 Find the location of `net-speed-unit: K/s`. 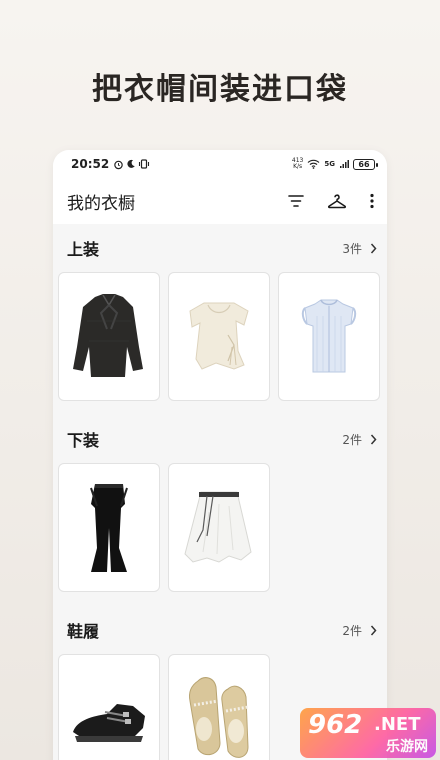

net-speed-unit: K/s is located at coordinates (298, 166).